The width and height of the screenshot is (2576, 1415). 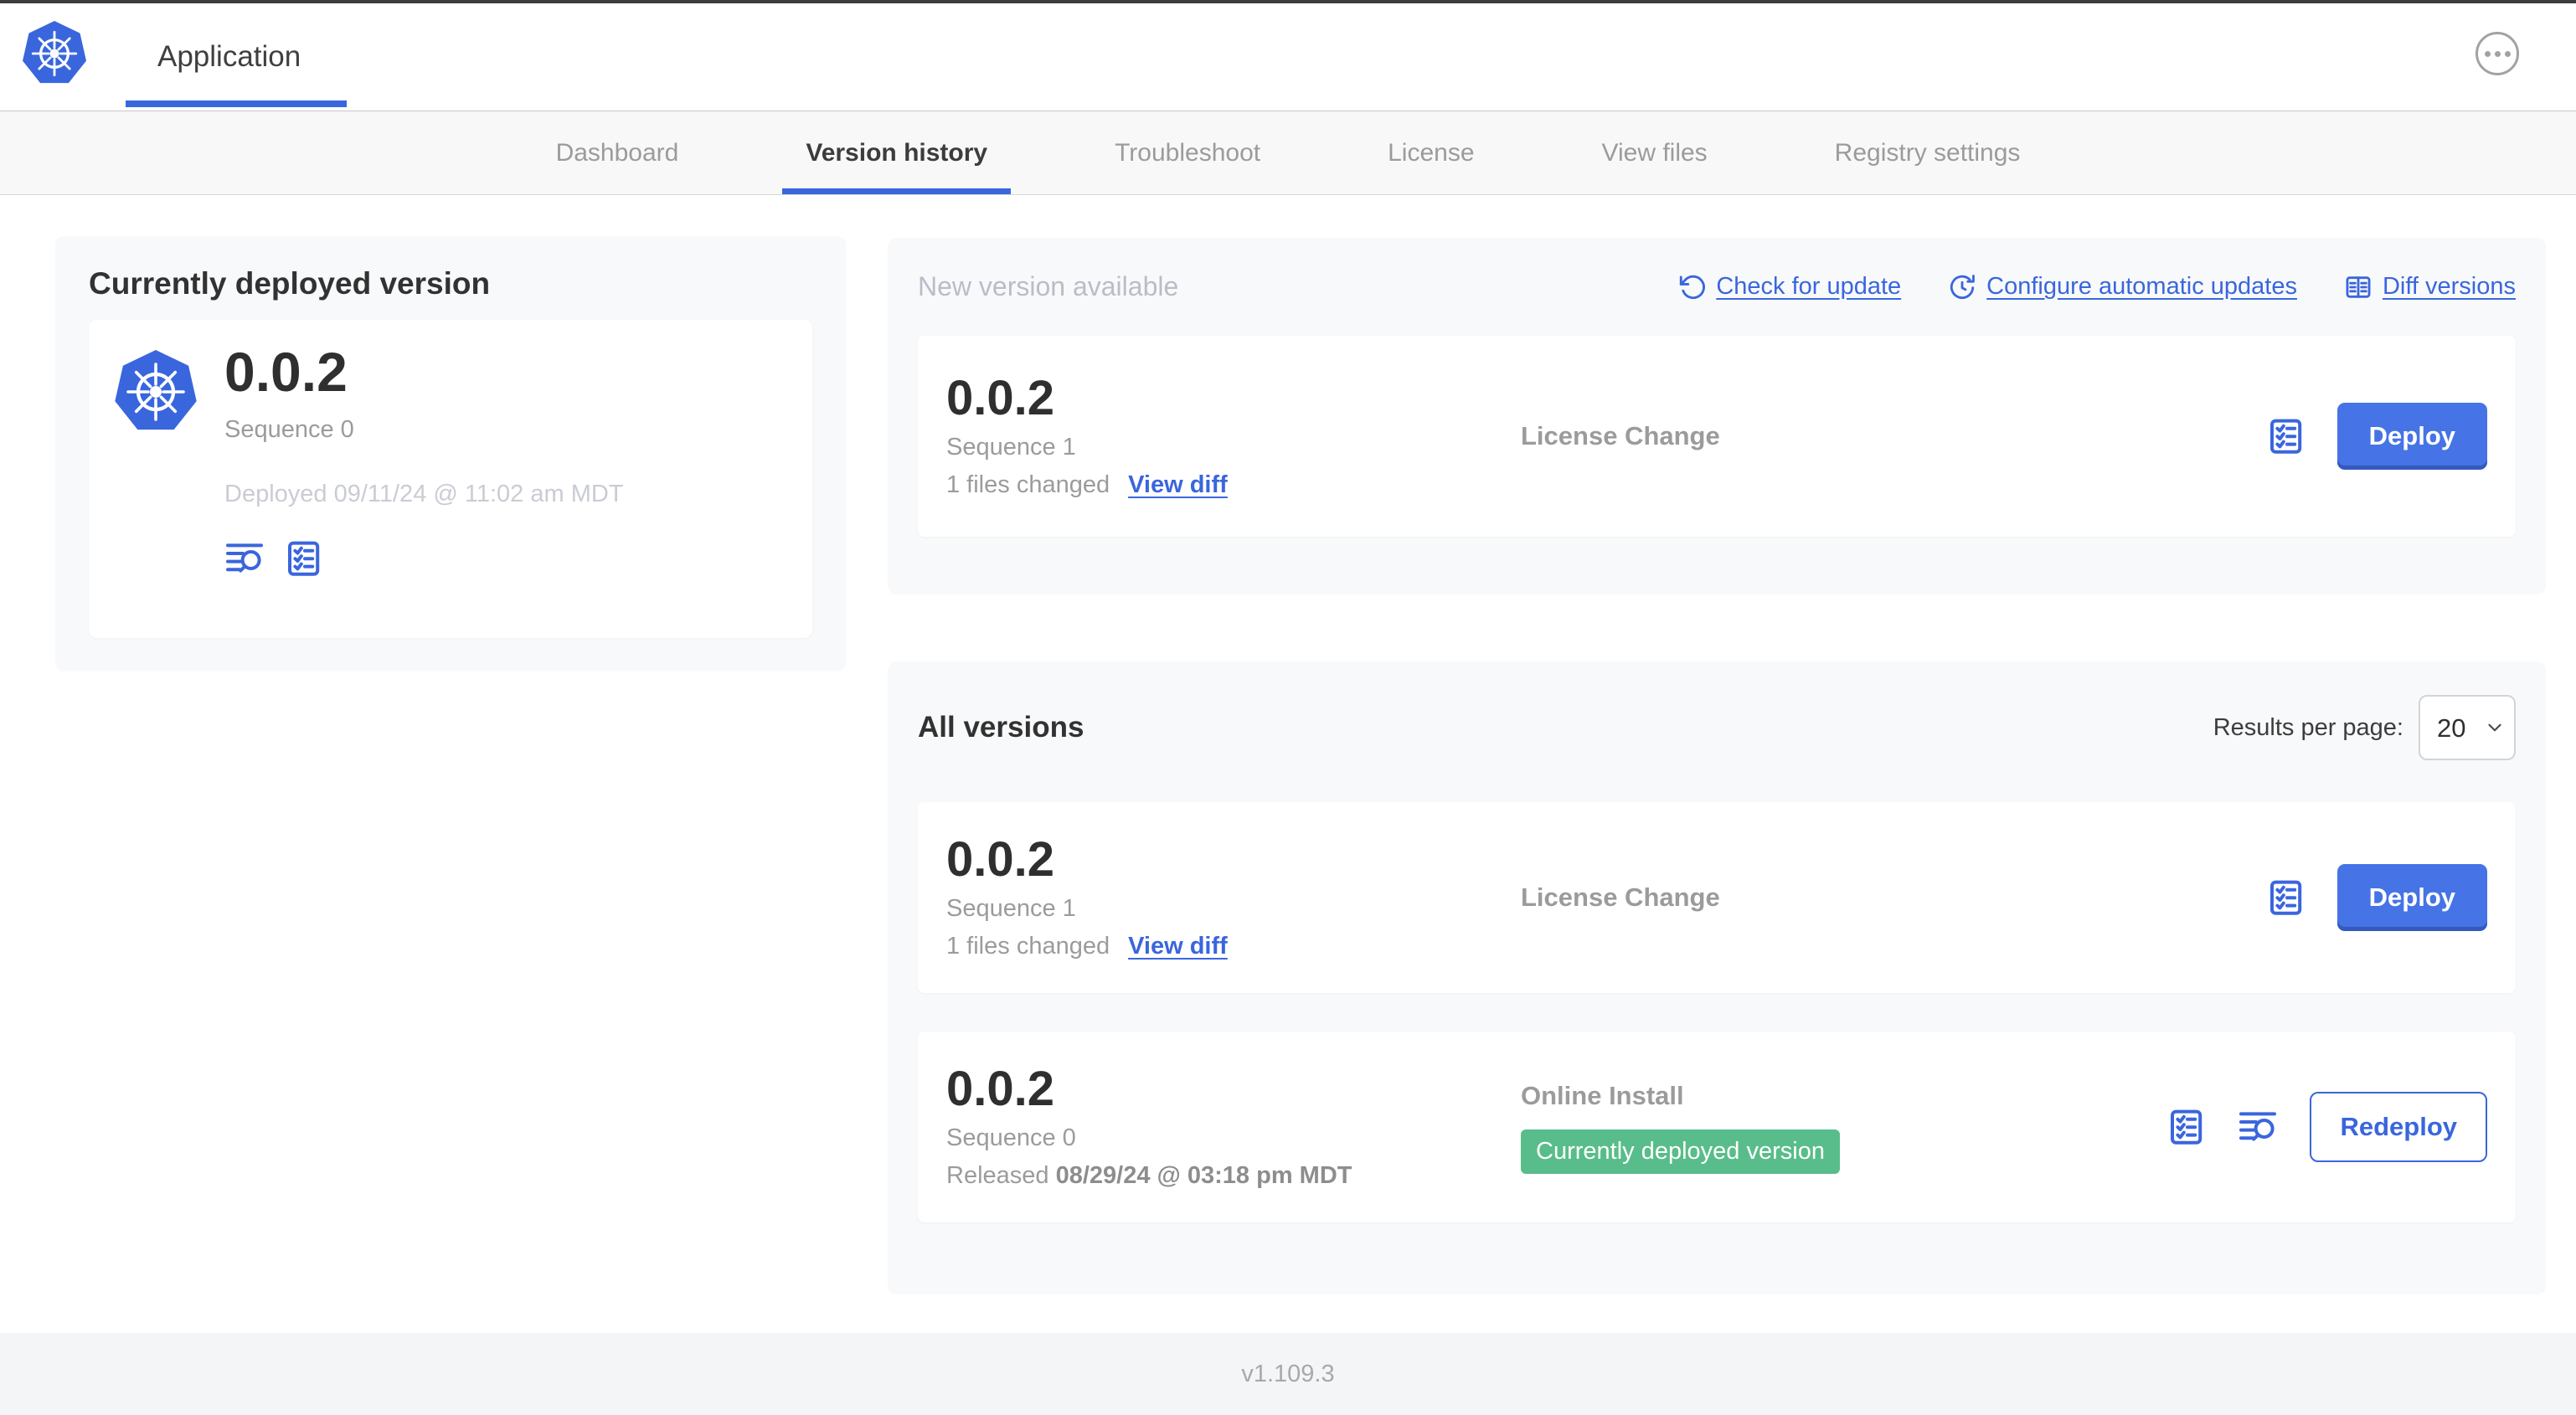 I want to click on ellipsis-icon, so click(x=2487, y=53).